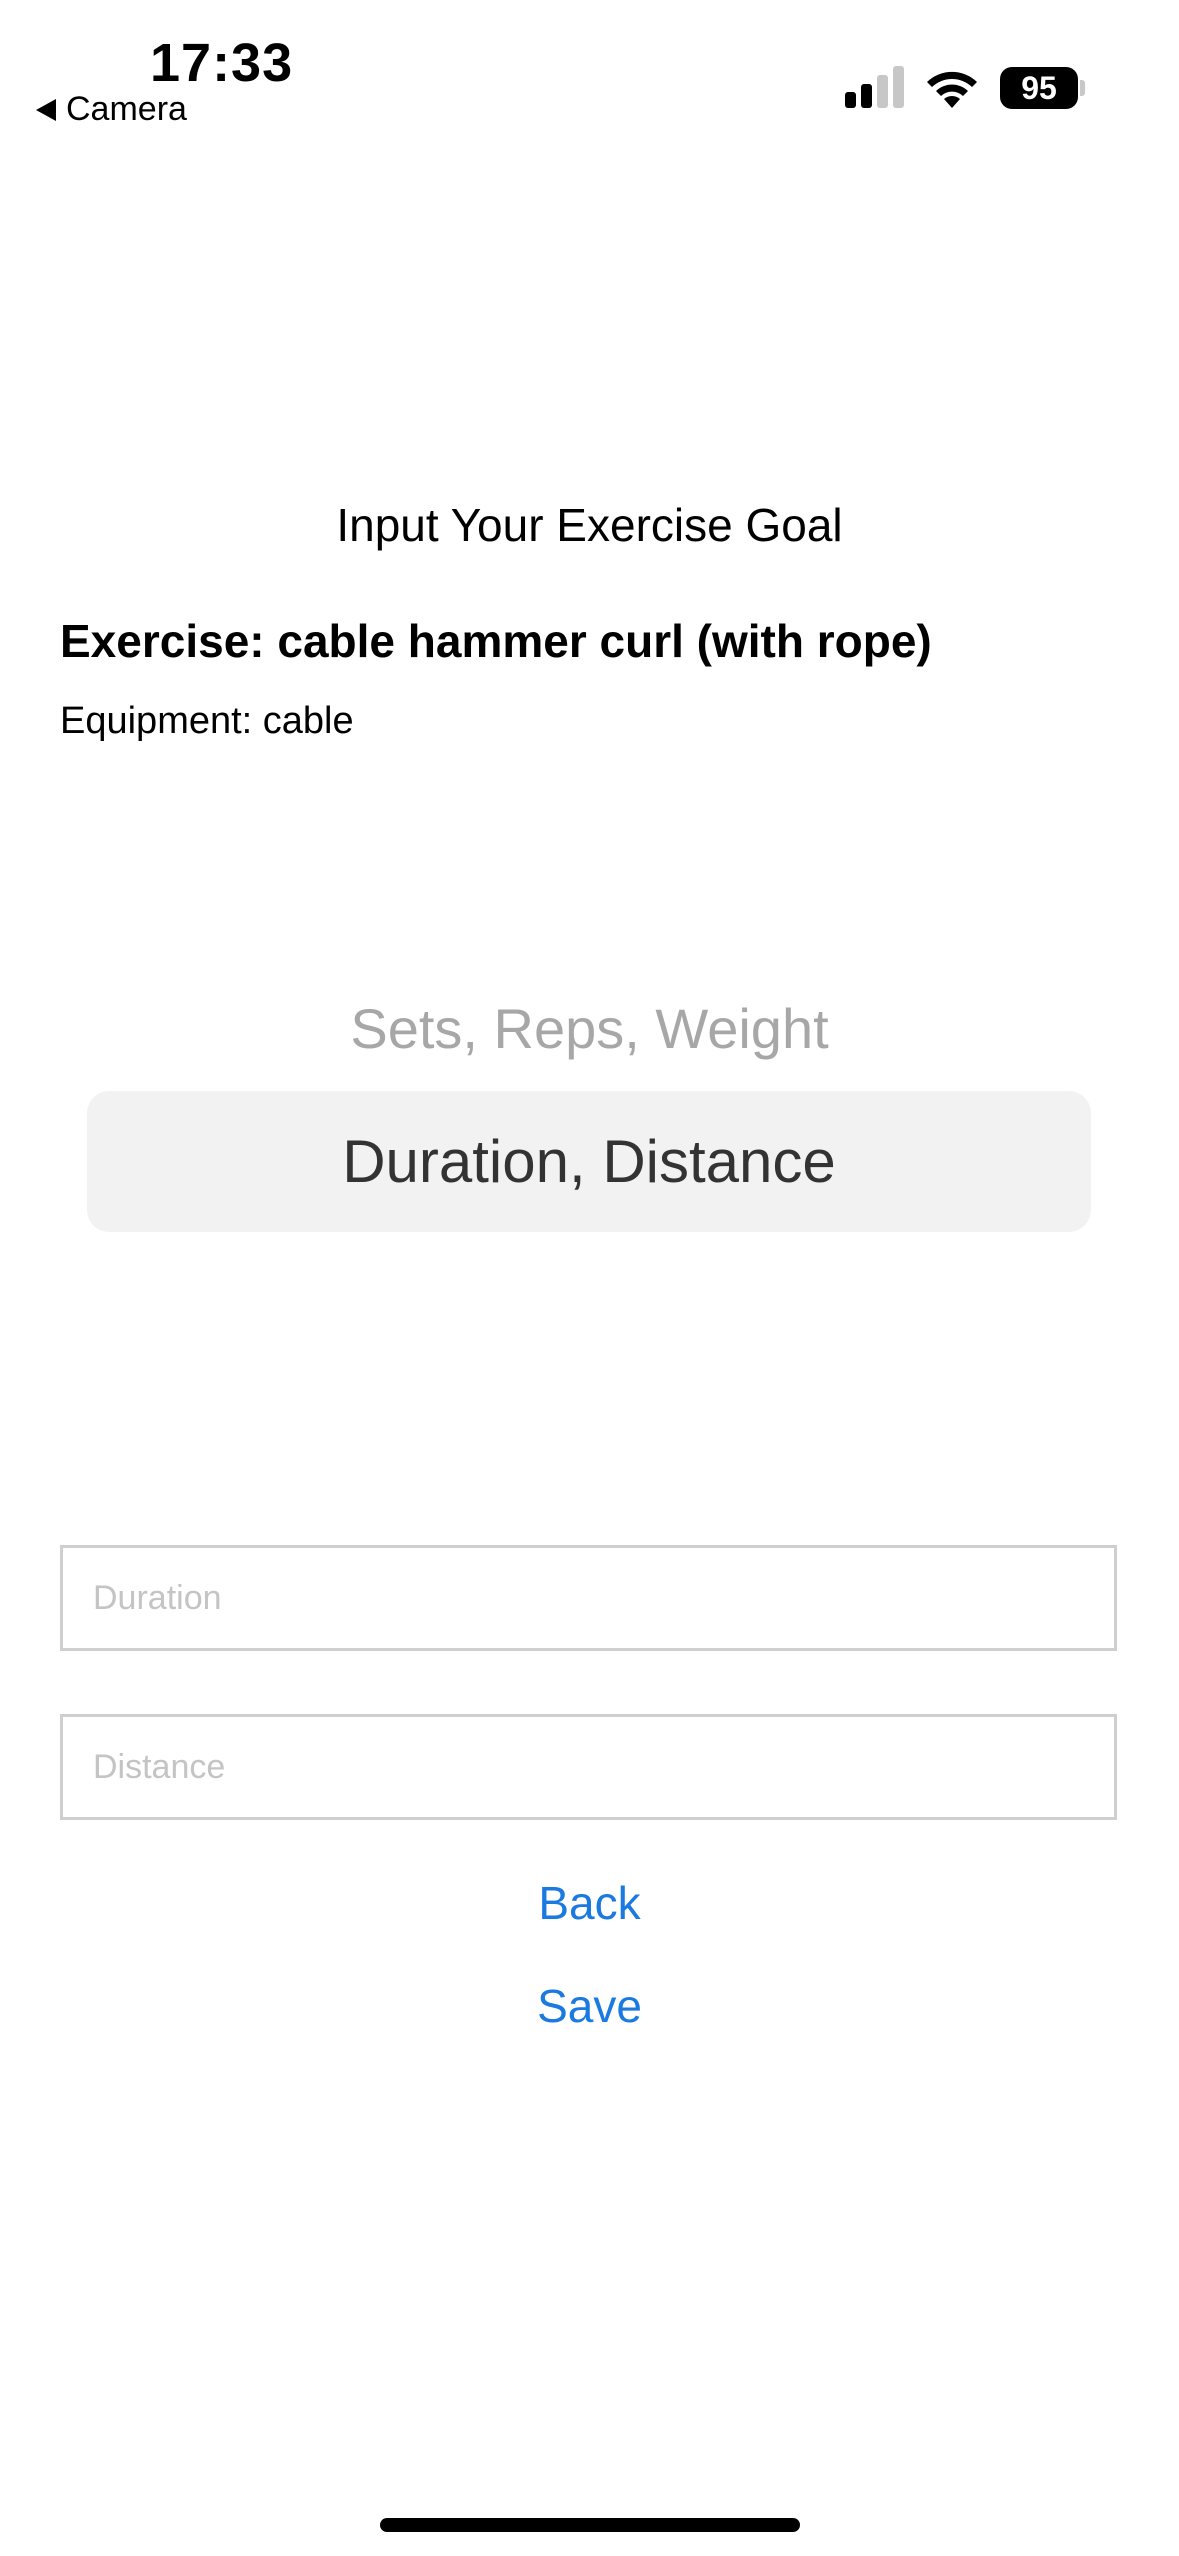 The height and width of the screenshot is (2556, 1179). Describe the element at coordinates (126, 109) in the screenshot. I see `back-app-label: Camera` at that location.